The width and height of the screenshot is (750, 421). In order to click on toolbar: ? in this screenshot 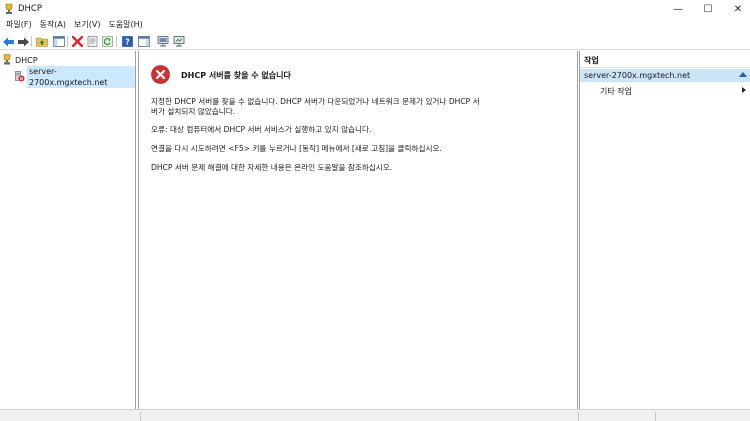, I will do `click(375, 41)`.